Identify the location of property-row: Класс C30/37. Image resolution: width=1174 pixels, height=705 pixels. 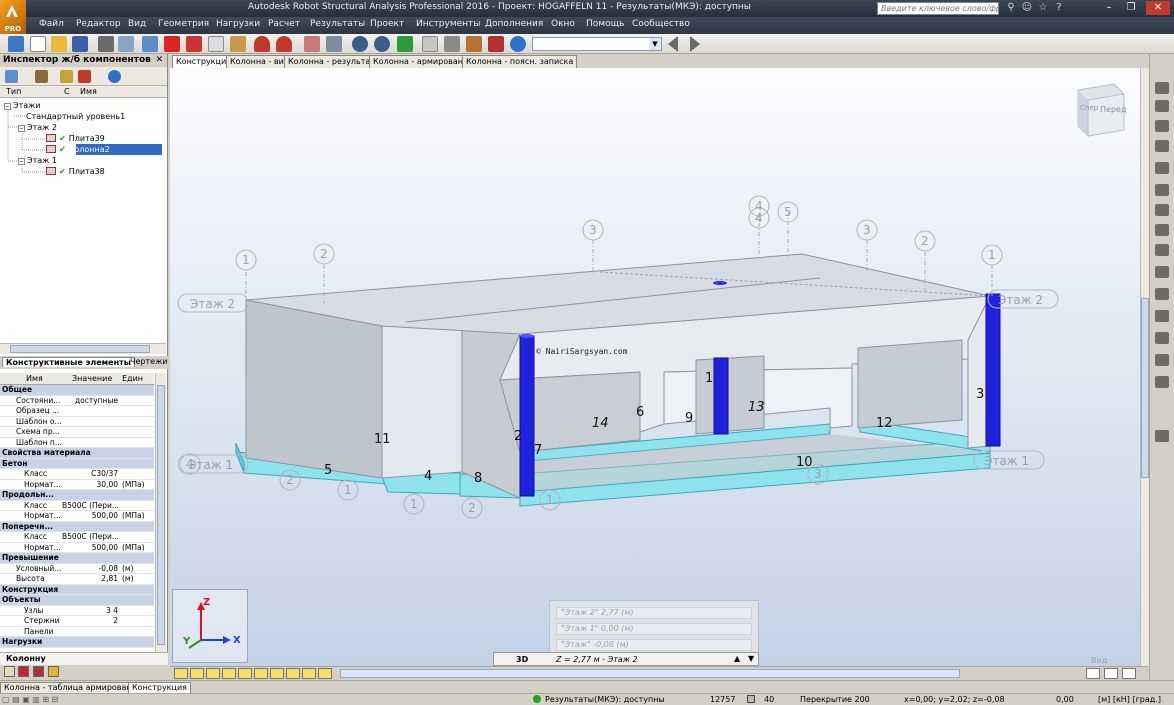
(77, 474).